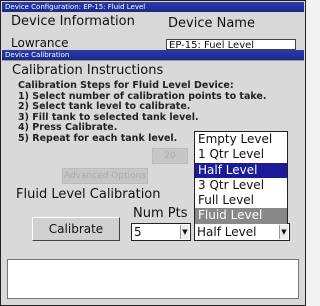 The width and height of the screenshot is (320, 306). What do you see at coordinates (105, 176) in the screenshot?
I see `ghost-advanced-options: Advanced Options` at bounding box center [105, 176].